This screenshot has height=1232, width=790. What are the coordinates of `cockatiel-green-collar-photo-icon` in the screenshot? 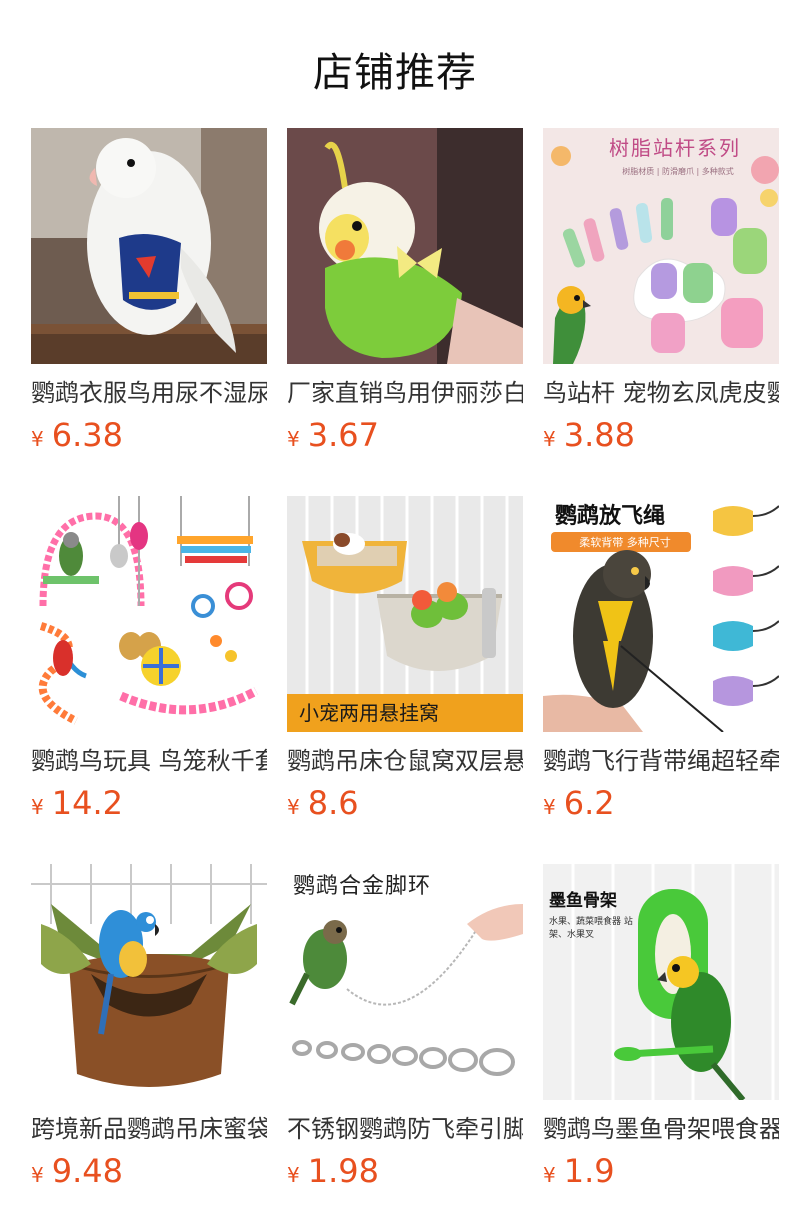 It's located at (405, 246).